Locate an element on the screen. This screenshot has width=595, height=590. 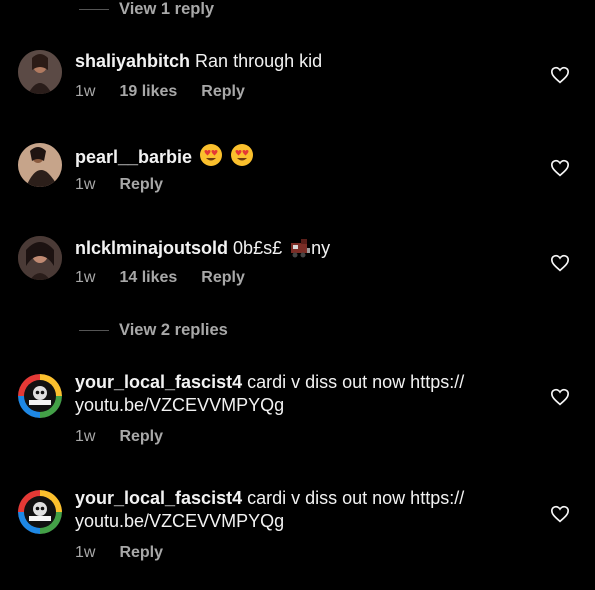
comment-body-start: 0b£s£ is located at coordinates (258, 248).